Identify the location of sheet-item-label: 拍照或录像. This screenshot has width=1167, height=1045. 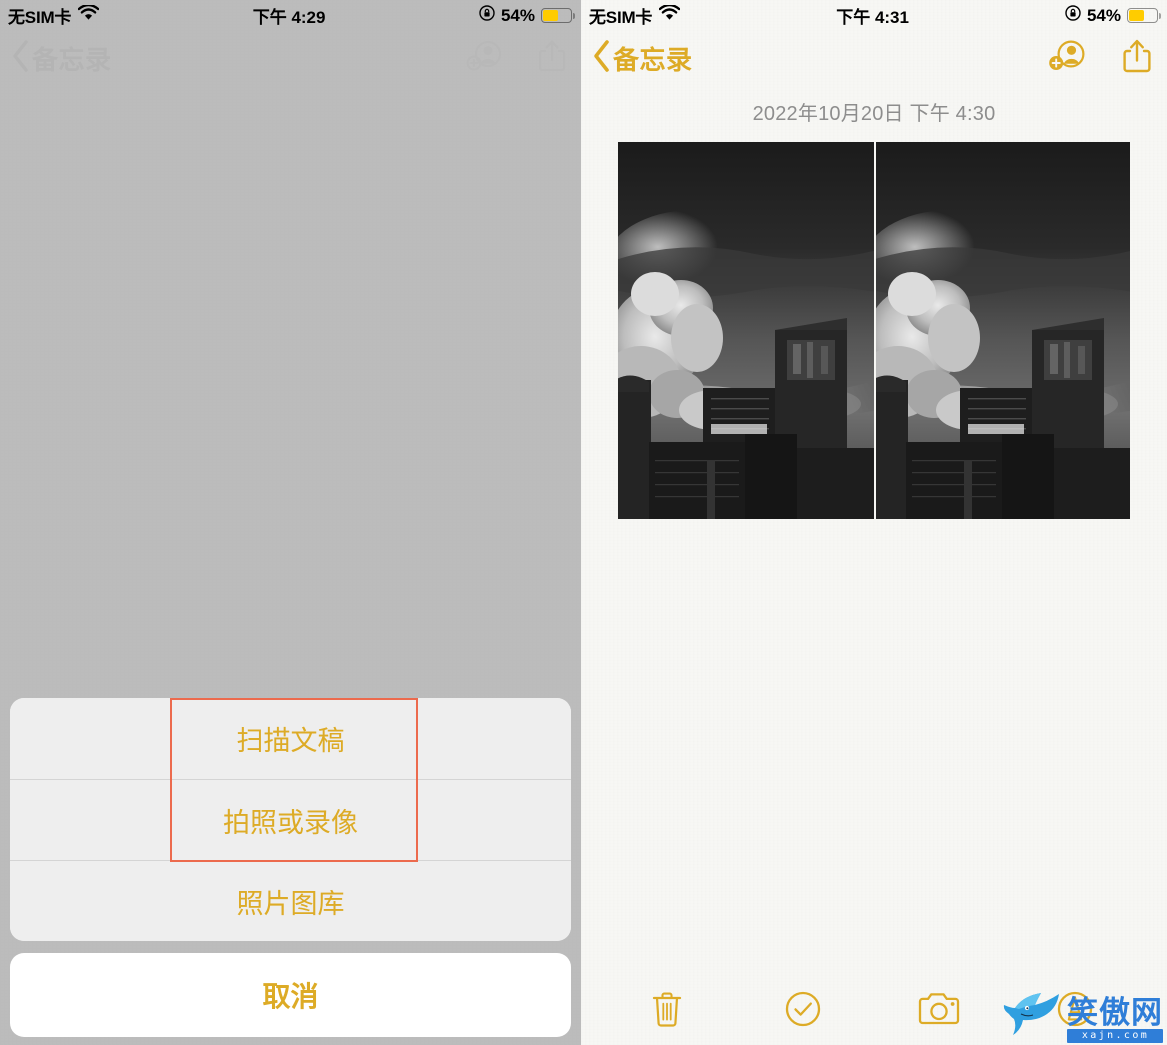
(290, 822).